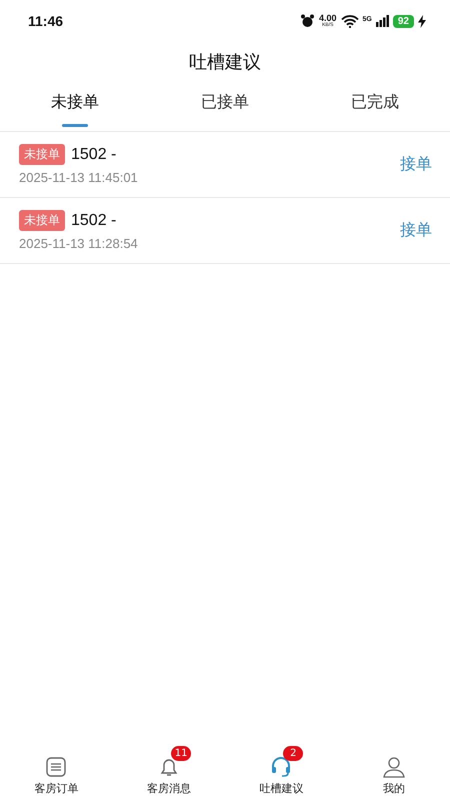 This screenshot has width=450, height=800. I want to click on badge: 11, so click(181, 753).